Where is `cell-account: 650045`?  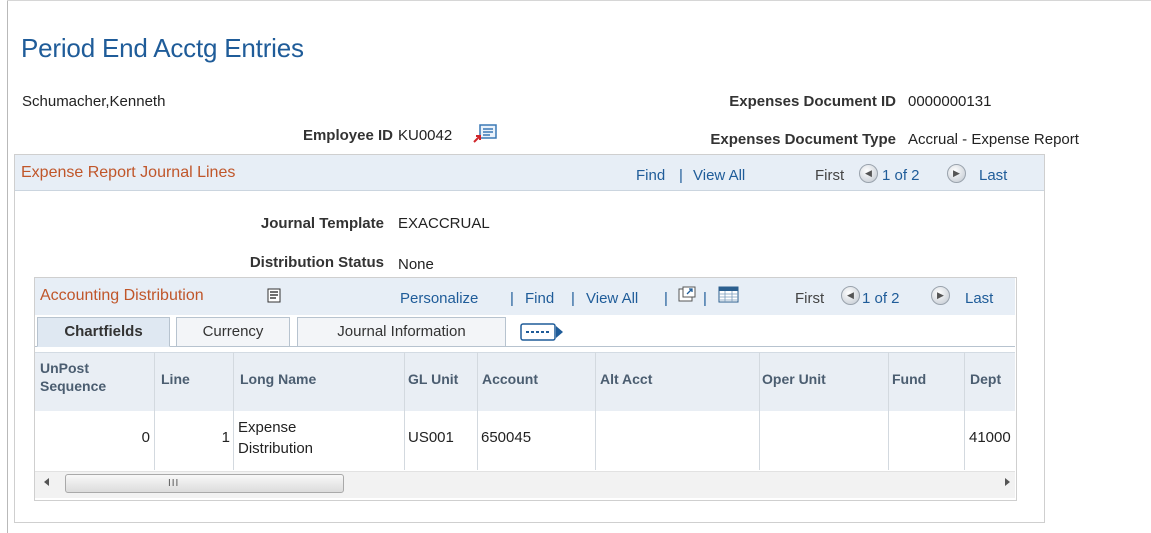 cell-account: 650045 is located at coordinates (506, 437).